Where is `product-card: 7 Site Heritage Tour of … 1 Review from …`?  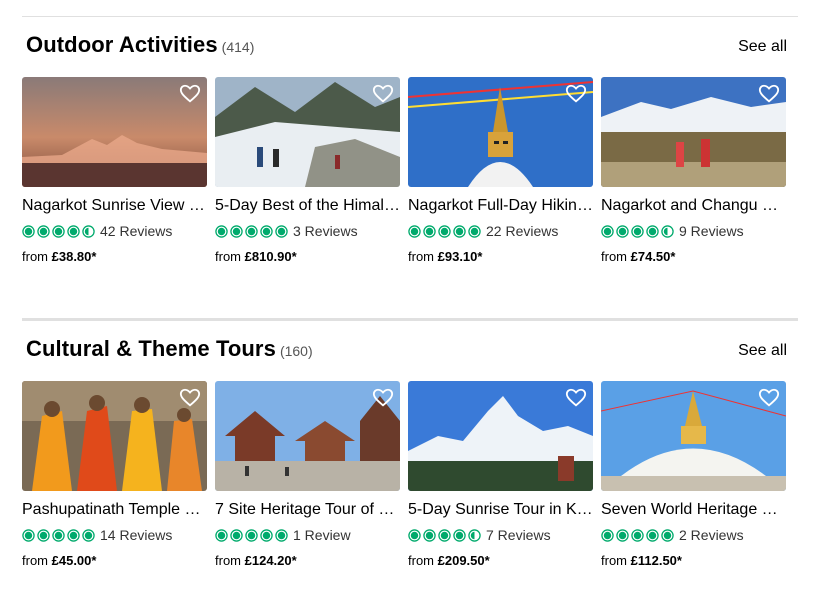 product-card: 7 Site Heritage Tour of … 1 Review from … is located at coordinates (307, 481).